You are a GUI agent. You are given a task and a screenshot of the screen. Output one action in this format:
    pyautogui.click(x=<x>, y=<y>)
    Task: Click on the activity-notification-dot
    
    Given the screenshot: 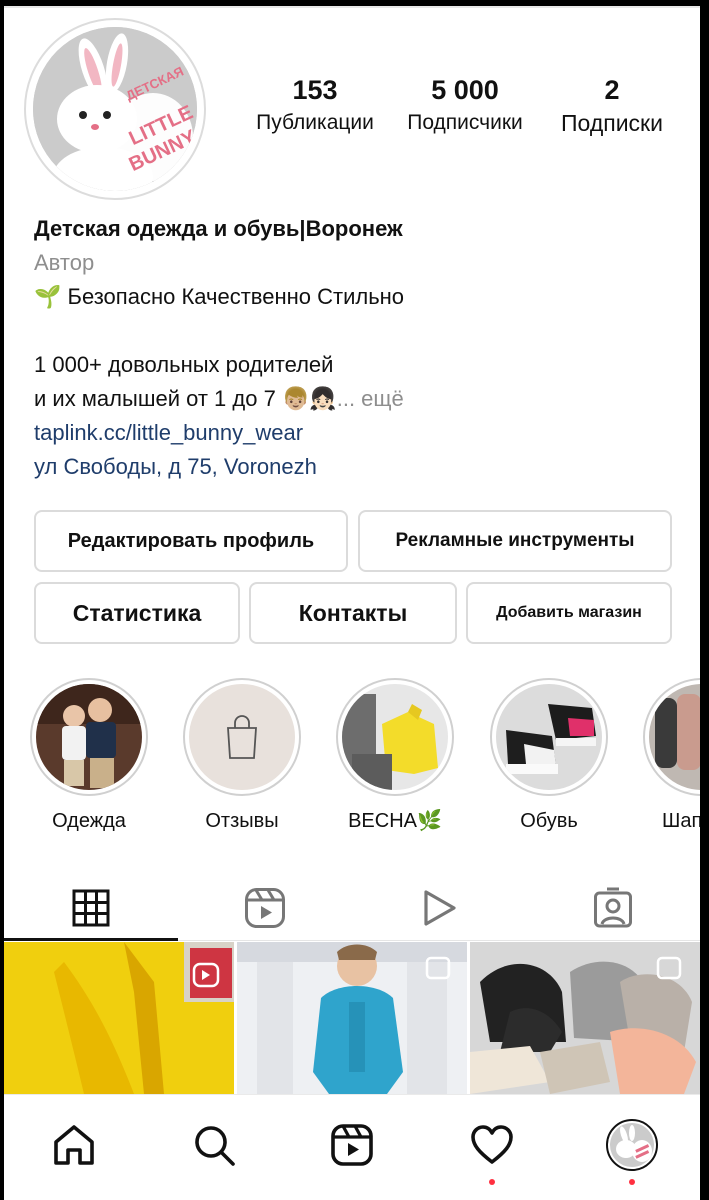 What is the action you would take?
    pyautogui.click(x=492, y=1182)
    